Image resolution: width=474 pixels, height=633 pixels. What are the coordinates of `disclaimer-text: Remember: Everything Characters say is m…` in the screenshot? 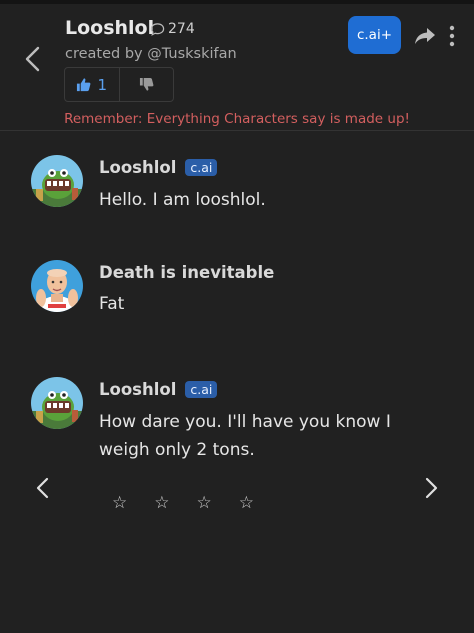 It's located at (237, 119).